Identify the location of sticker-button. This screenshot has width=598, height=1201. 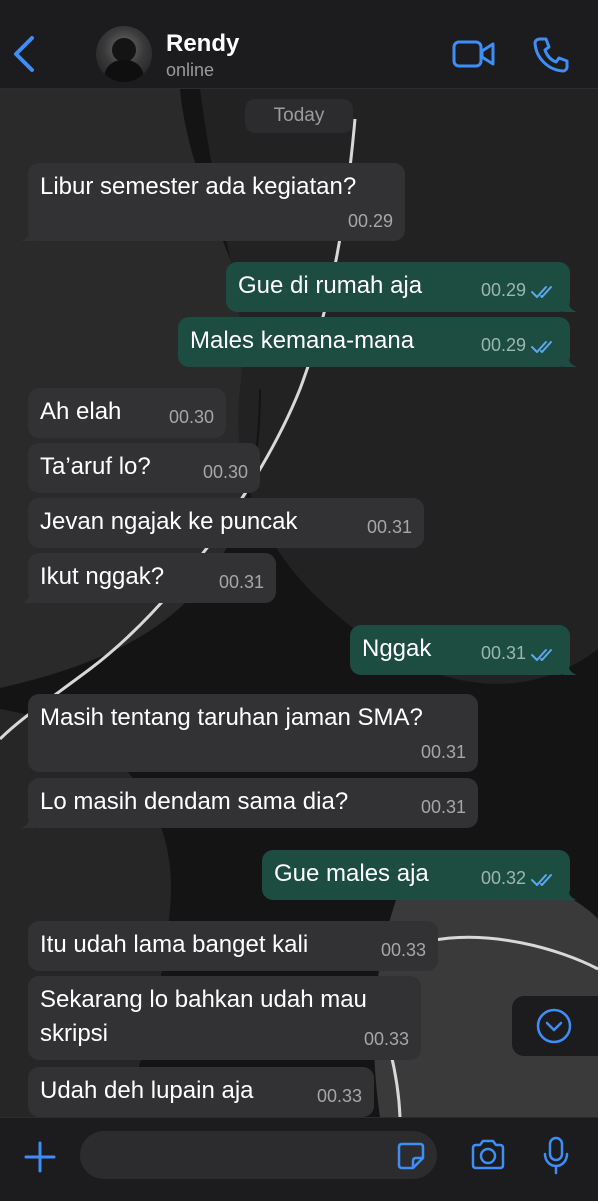
(411, 1156).